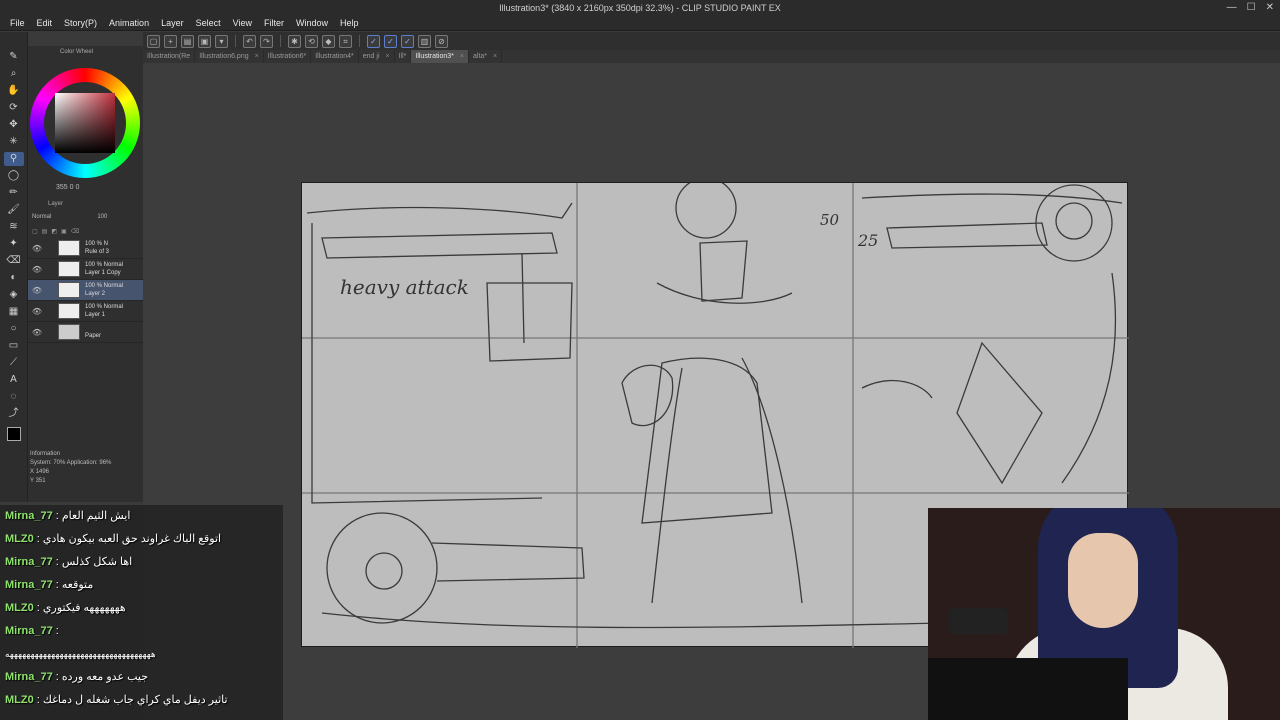 The image size is (1280, 720). Describe the element at coordinates (407, 41) in the screenshot. I see `stabilize-icon-3: ✓` at that location.